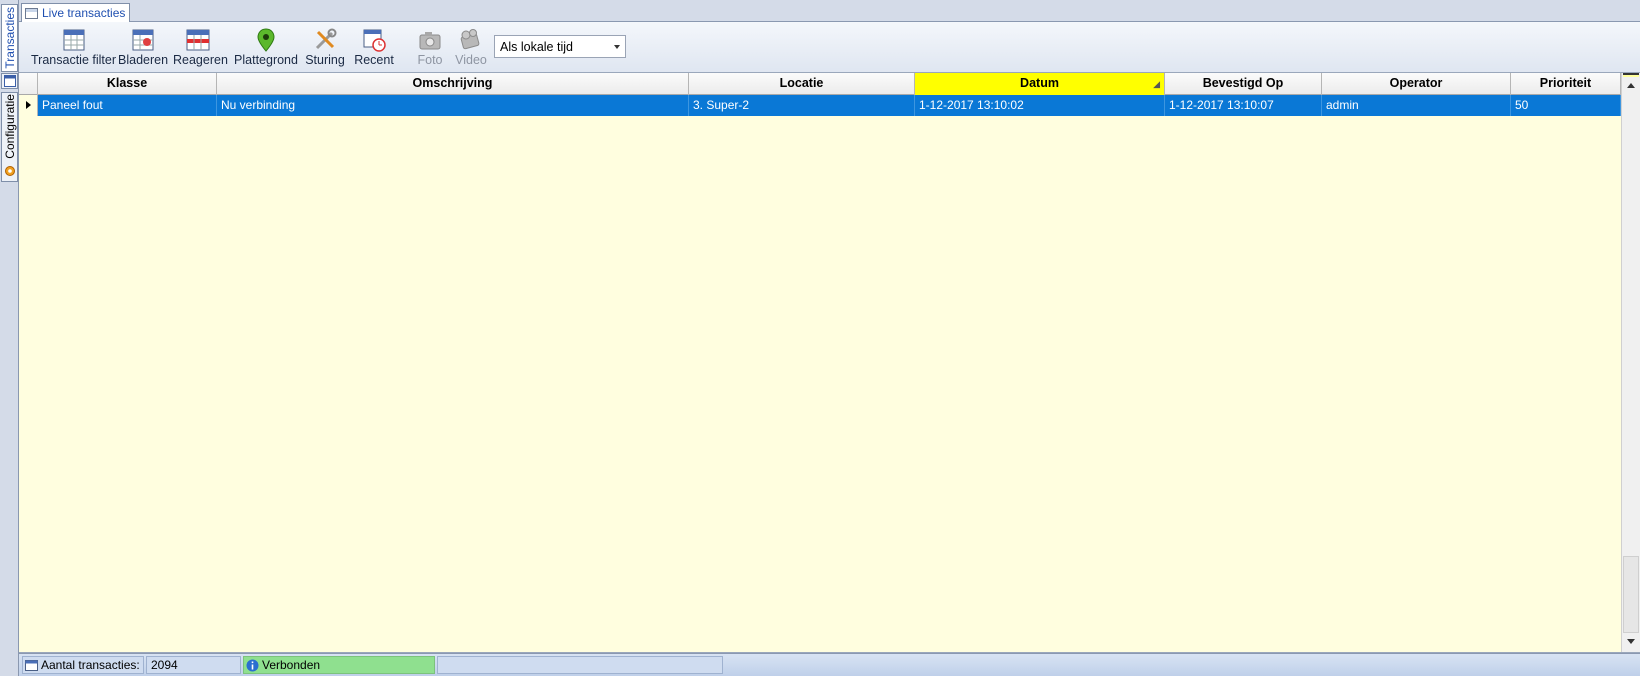 The image size is (1640, 676). Describe the element at coordinates (617, 47) in the screenshot. I see `chevron-down-icon` at that location.